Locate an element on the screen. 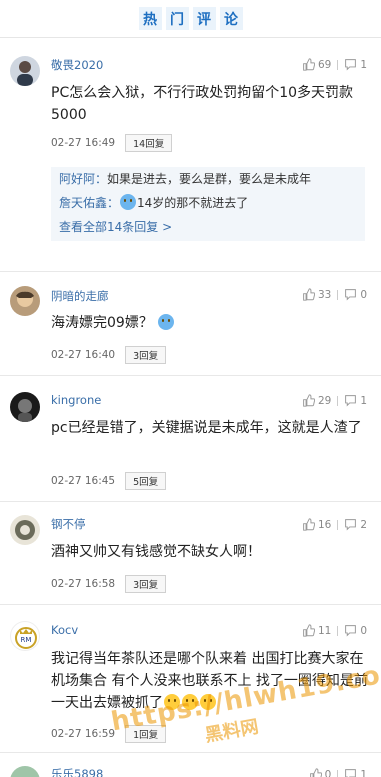 This screenshot has width=381, height=777. comment-text: PC怎么会入狱，不行行政处罚拘留个10多天罚款5000 is located at coordinates (202, 104).